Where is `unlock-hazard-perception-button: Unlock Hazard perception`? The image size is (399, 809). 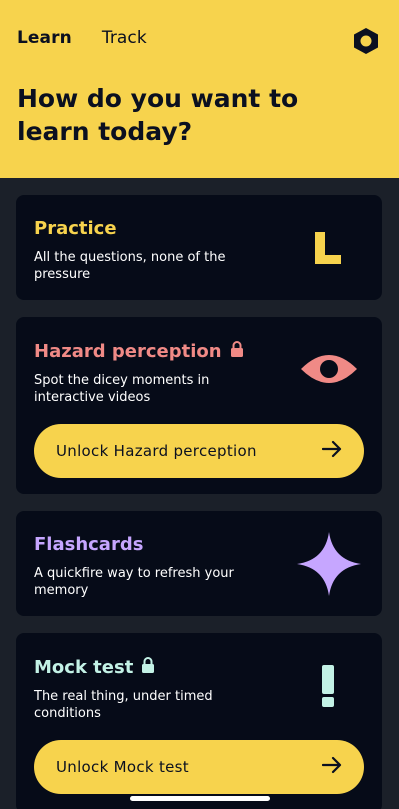 unlock-hazard-perception-button: Unlock Hazard perception is located at coordinates (199, 451).